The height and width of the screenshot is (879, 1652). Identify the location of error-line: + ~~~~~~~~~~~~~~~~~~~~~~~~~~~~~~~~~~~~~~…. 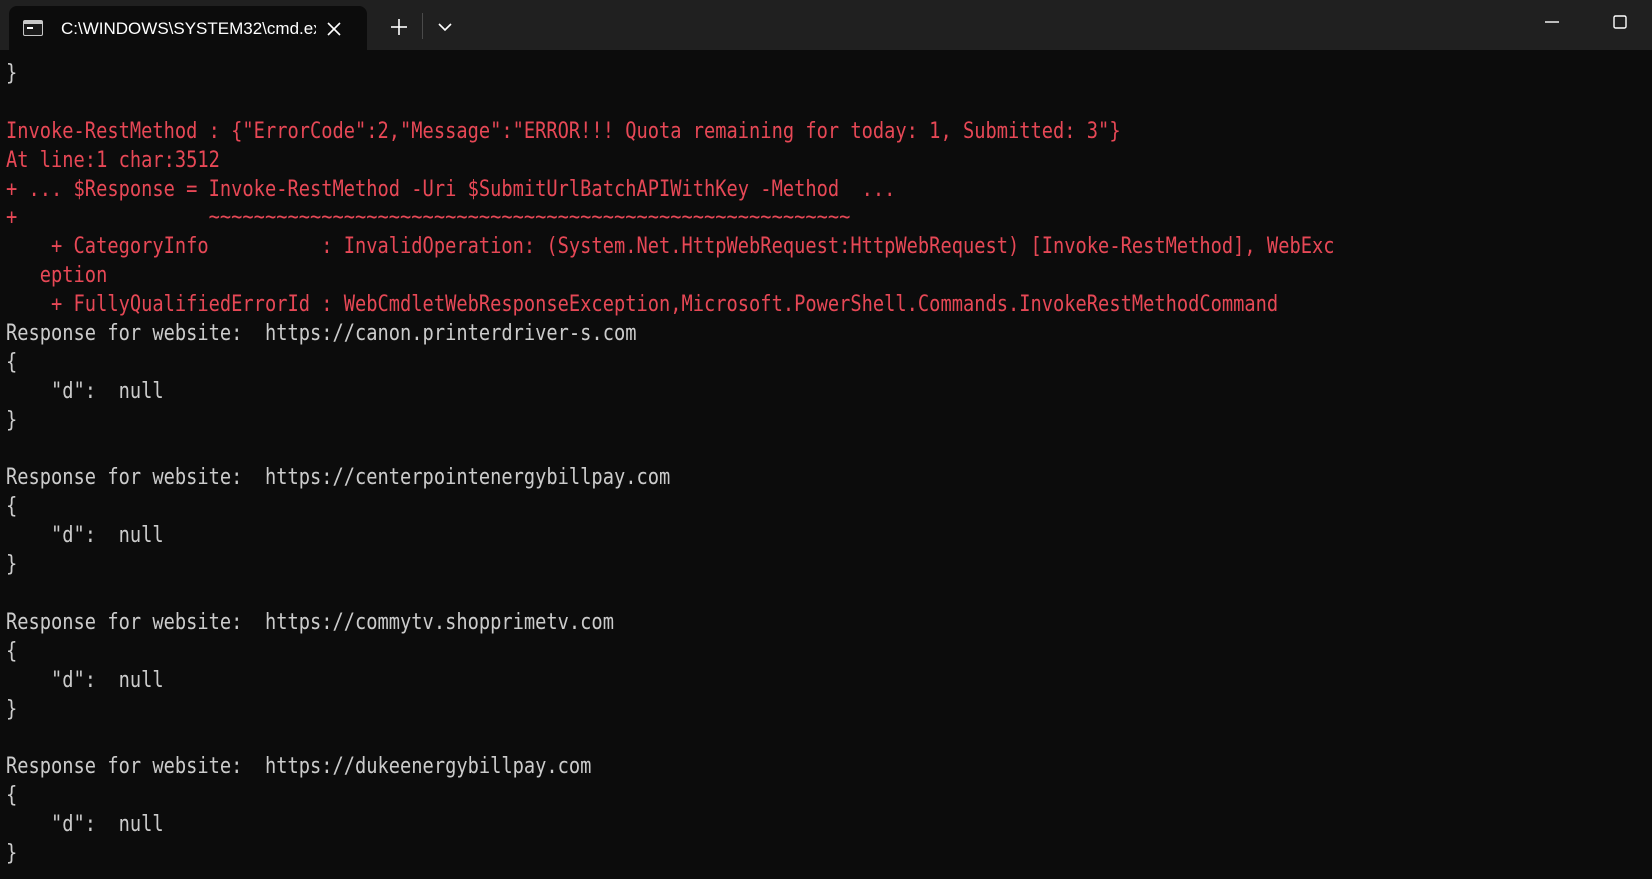
(428, 218).